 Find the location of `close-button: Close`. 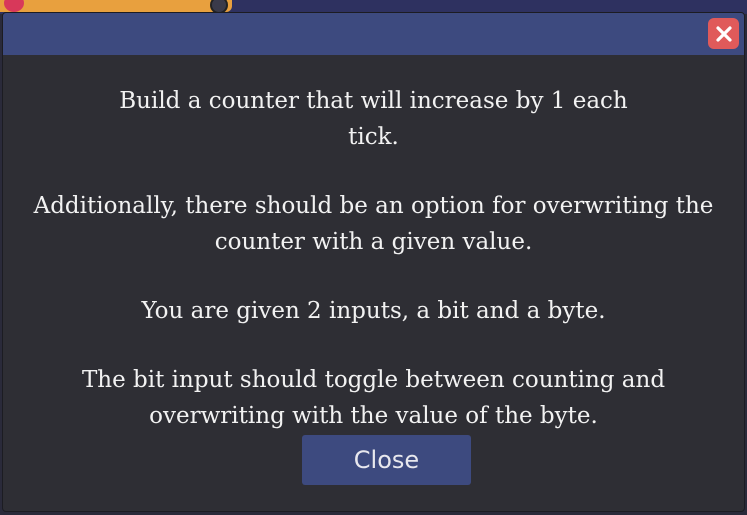

close-button: Close is located at coordinates (386, 460).